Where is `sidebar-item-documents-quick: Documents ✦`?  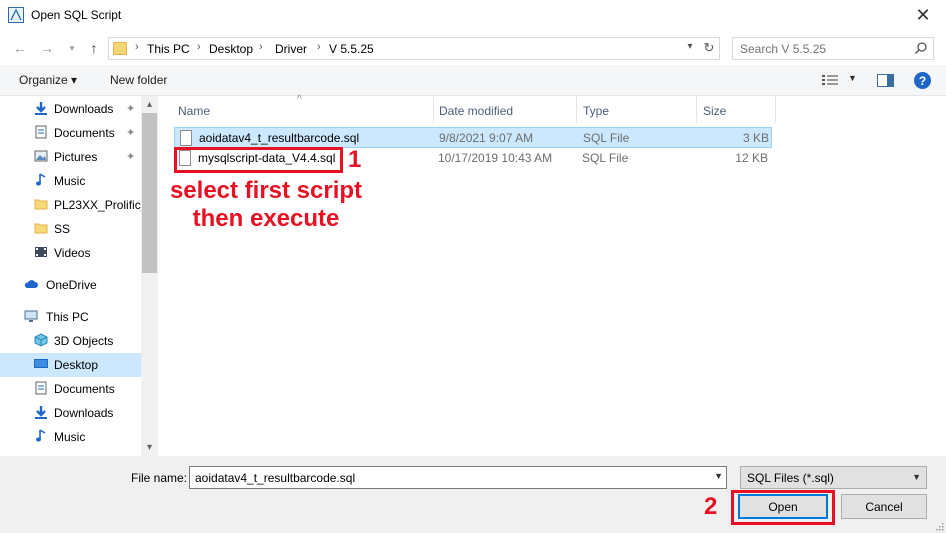 sidebar-item-documents-quick: Documents ✦ is located at coordinates (70, 133).